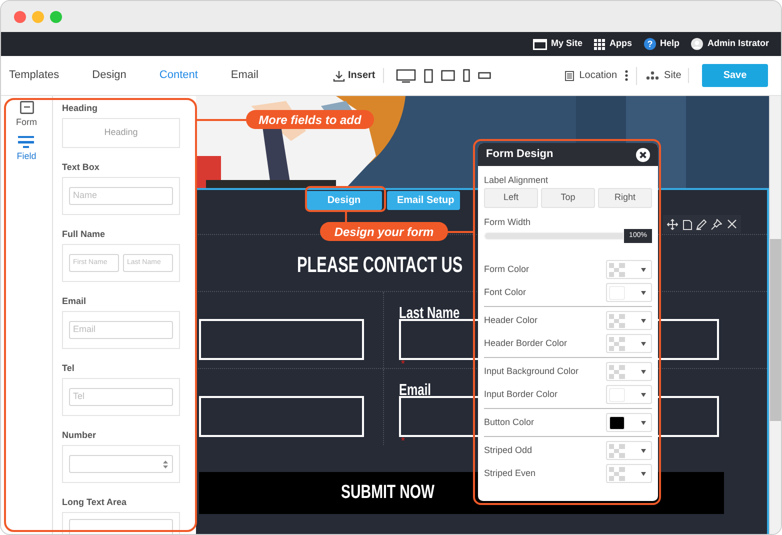  I want to click on more-icon, so click(626, 75).